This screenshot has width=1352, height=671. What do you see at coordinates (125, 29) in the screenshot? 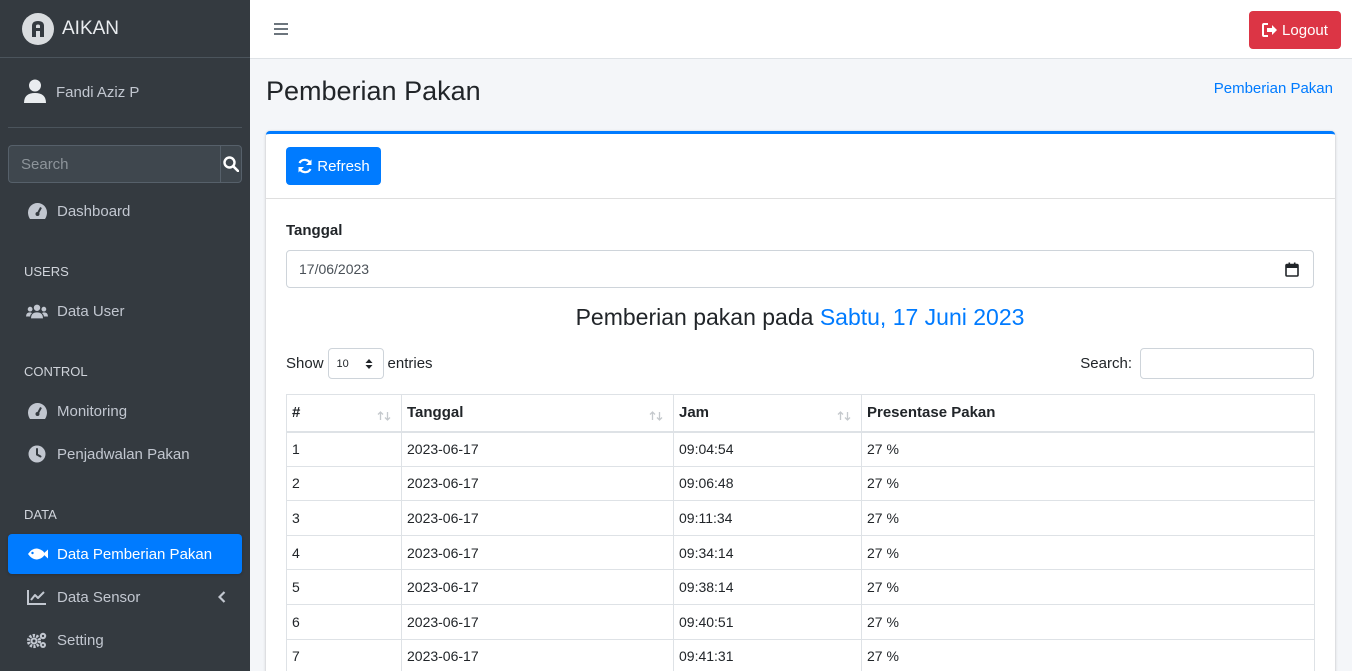
I see `brand-link: AIKAN` at bounding box center [125, 29].